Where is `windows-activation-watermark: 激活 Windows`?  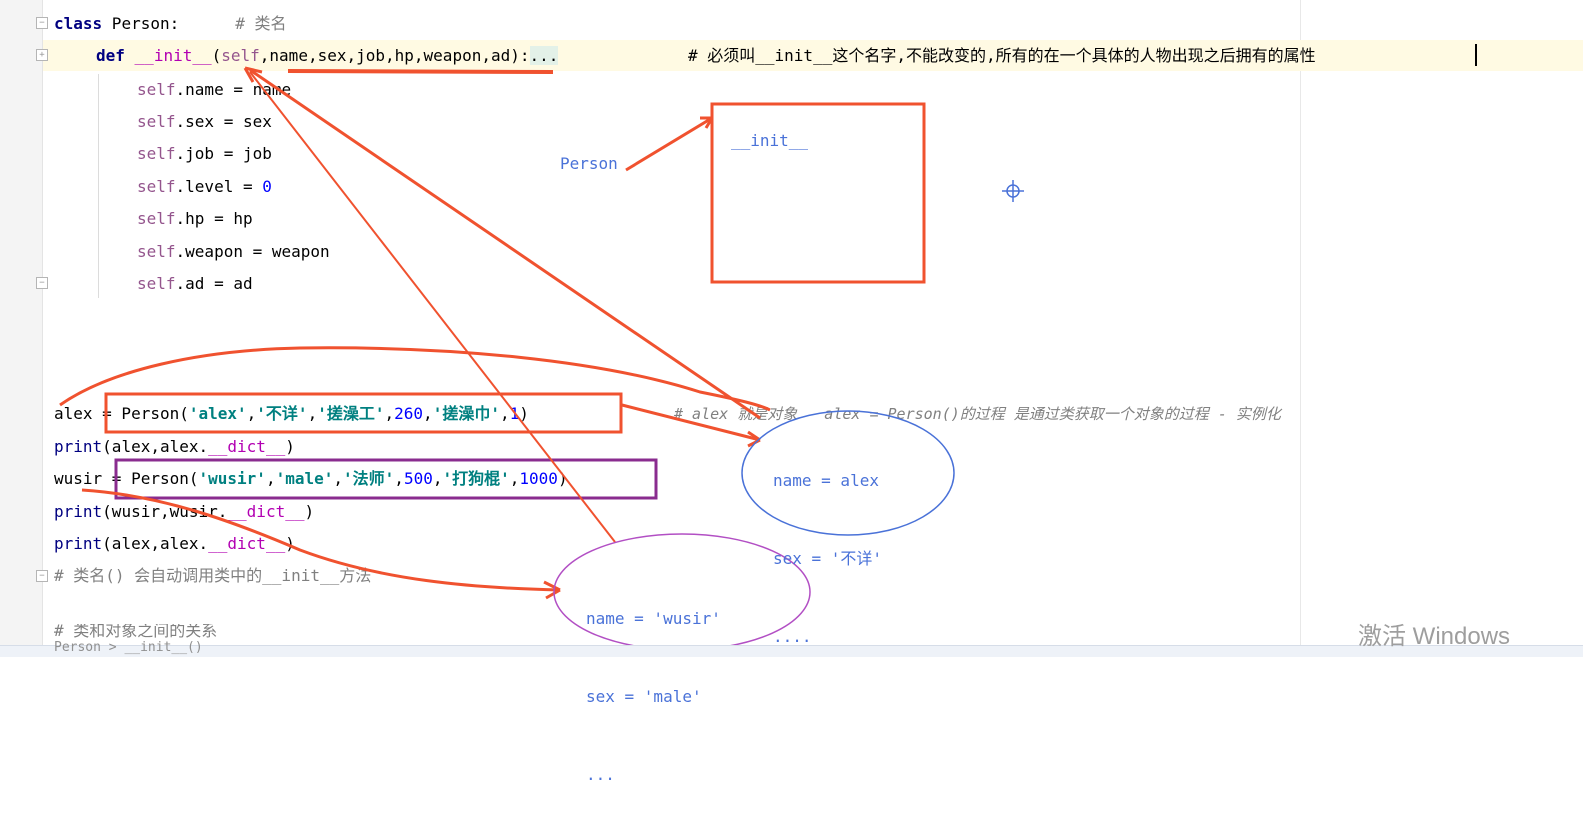
windows-activation-watermark: 激活 Windows is located at coordinates (1434, 636).